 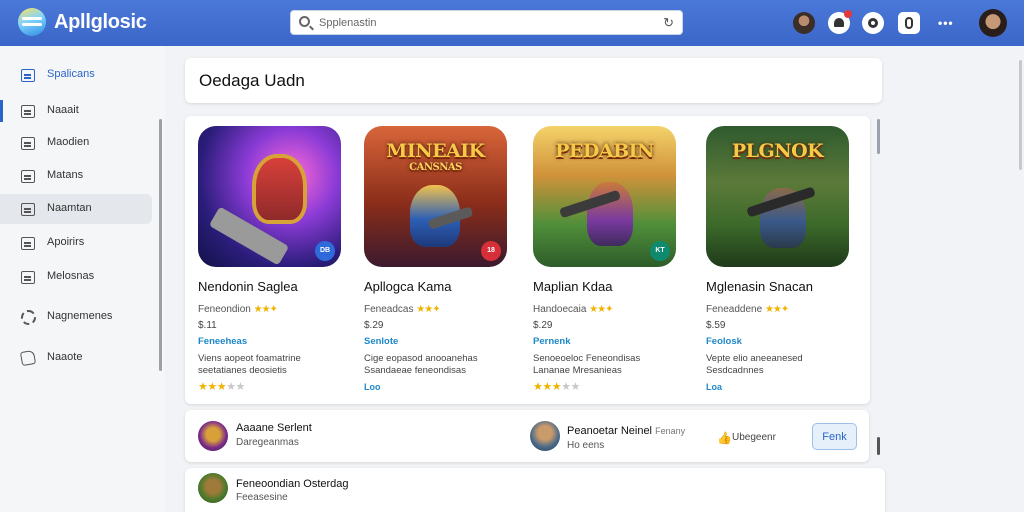 I want to click on row-action-button: Fenk, so click(x=834, y=436).